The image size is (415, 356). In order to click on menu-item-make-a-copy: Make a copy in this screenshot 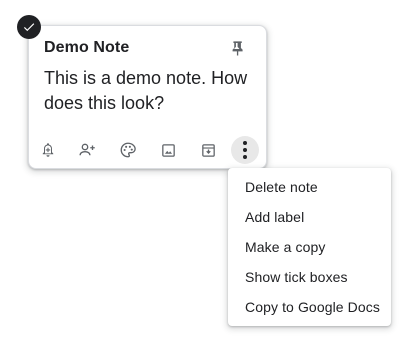, I will do `click(309, 250)`.